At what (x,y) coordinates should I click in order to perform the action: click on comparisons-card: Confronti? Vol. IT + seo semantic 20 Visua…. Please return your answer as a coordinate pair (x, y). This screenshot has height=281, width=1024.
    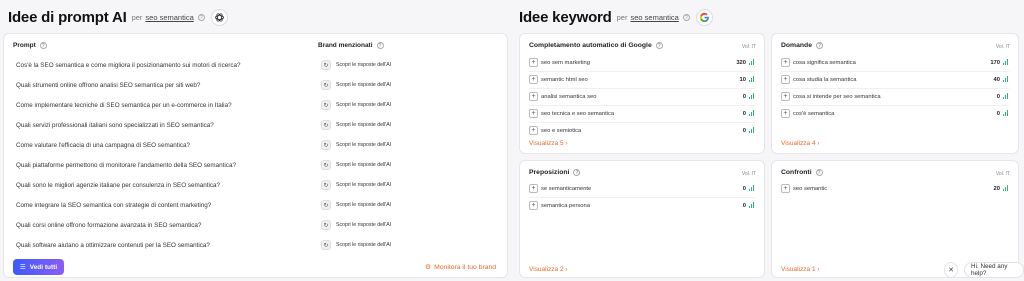
    Looking at the image, I should click on (895, 219).